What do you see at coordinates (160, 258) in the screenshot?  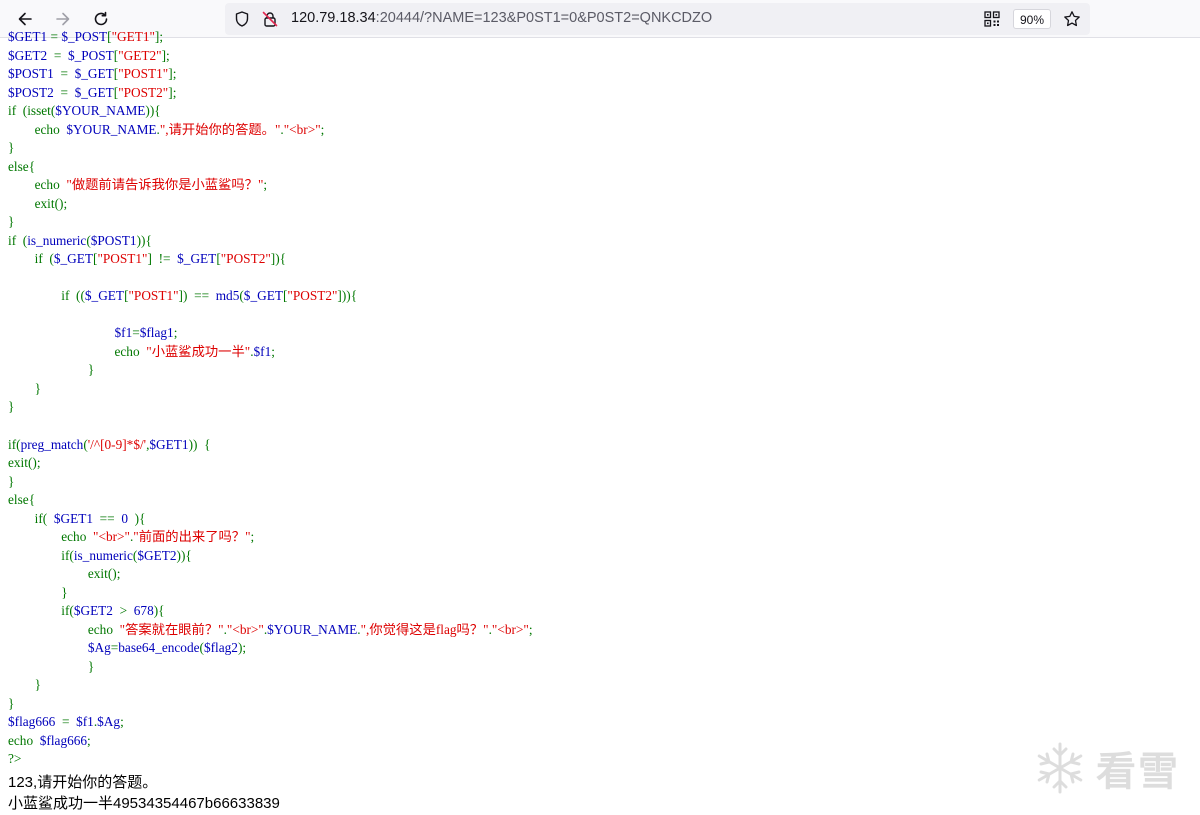 I see `code-line: if ($_GET["POST1"] != $_GET["POST2"]){` at bounding box center [160, 258].